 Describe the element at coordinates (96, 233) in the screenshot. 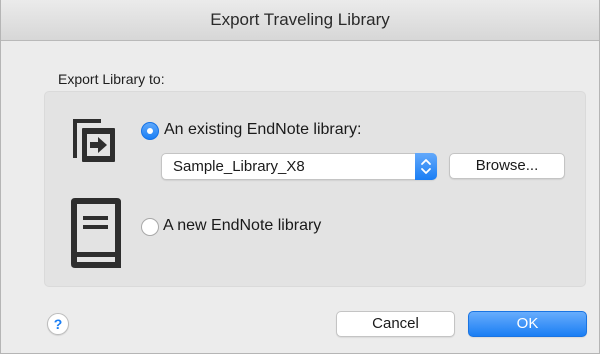

I see `book-icon` at that location.